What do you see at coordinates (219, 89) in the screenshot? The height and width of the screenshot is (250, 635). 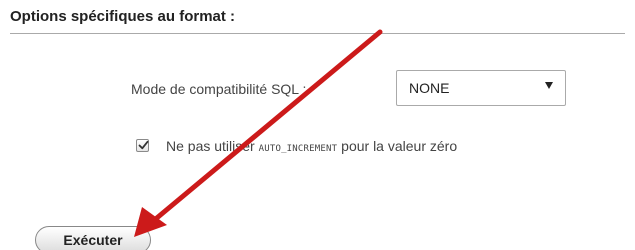 I see `sql-compat-mode-label: Mode de compatibilité SQL :` at bounding box center [219, 89].